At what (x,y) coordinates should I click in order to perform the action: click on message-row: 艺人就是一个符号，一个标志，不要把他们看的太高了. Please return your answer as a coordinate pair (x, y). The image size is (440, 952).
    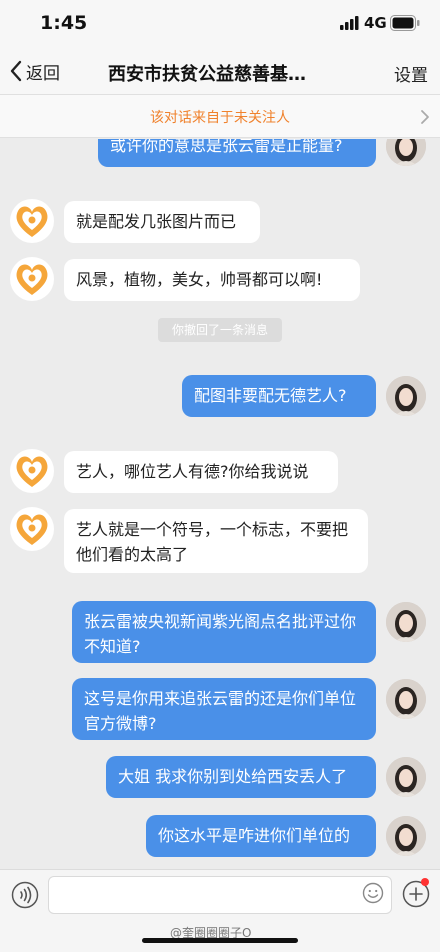
    Looking at the image, I should click on (220, 541).